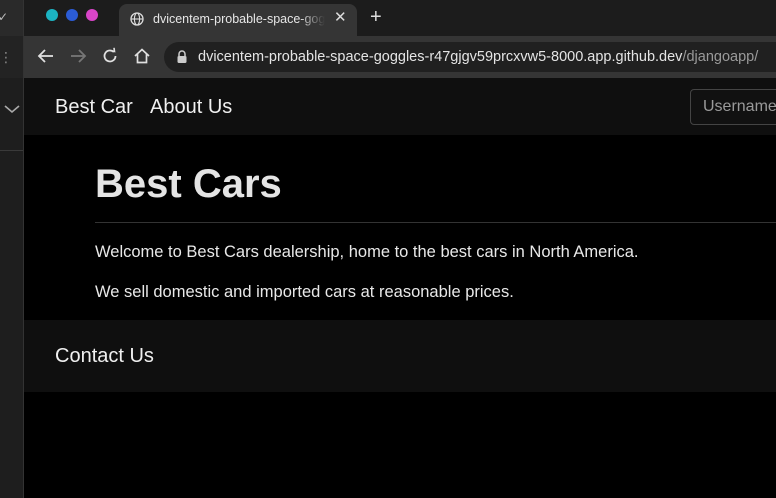 This screenshot has width=776, height=498. I want to click on username-input, so click(733, 107).